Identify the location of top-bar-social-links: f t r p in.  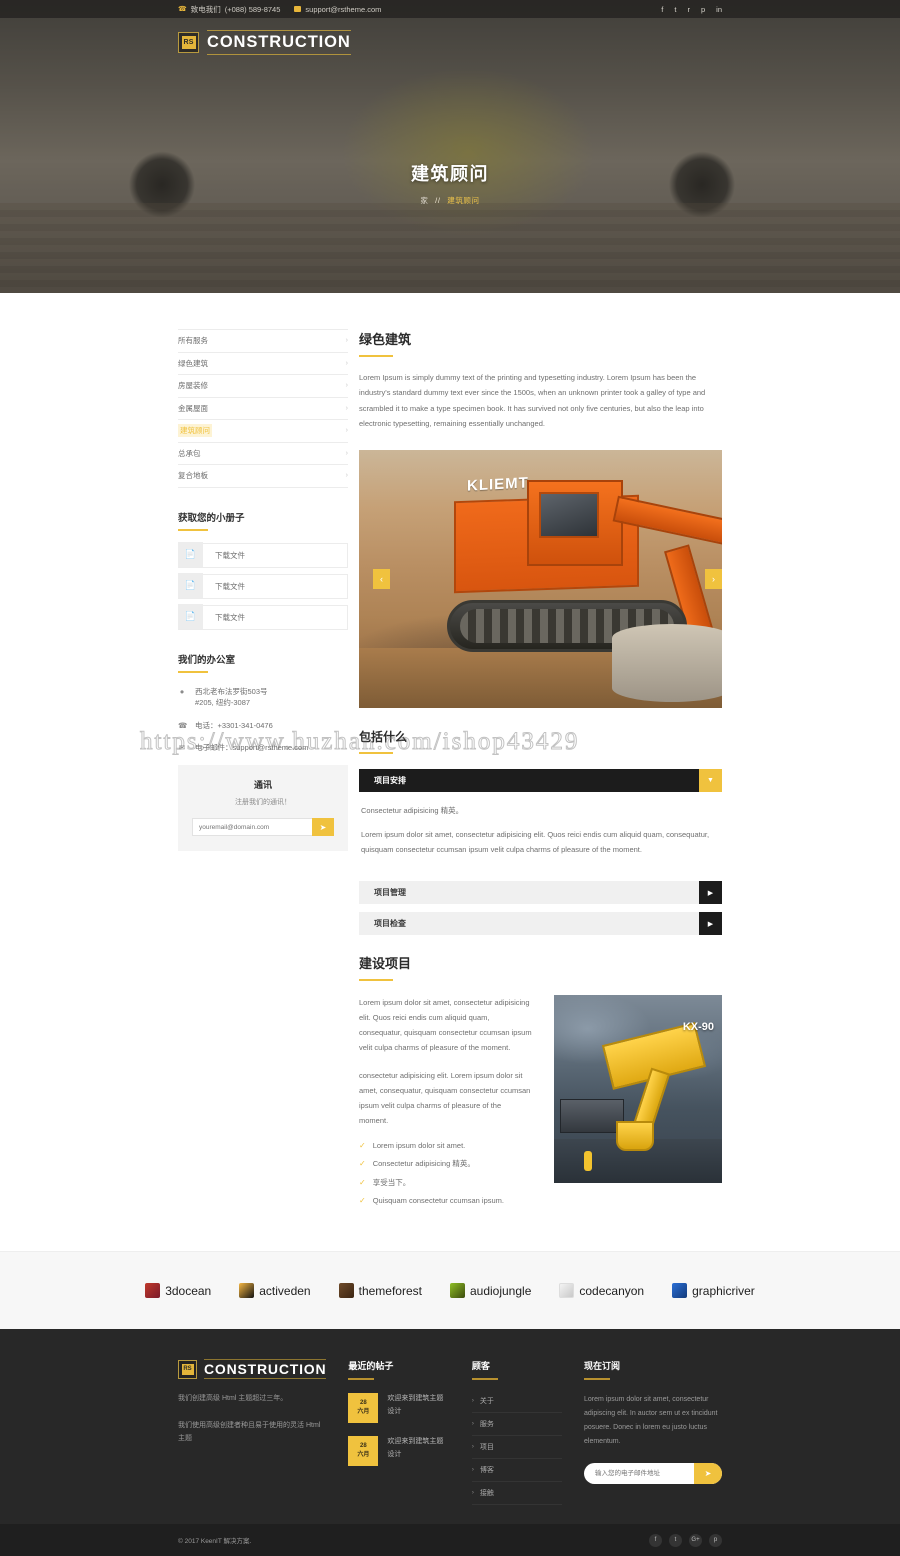
(691, 9).